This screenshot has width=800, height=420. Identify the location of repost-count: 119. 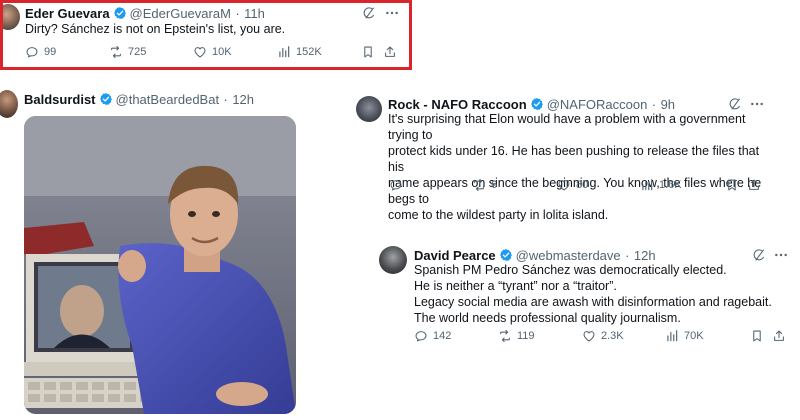
(526, 336).